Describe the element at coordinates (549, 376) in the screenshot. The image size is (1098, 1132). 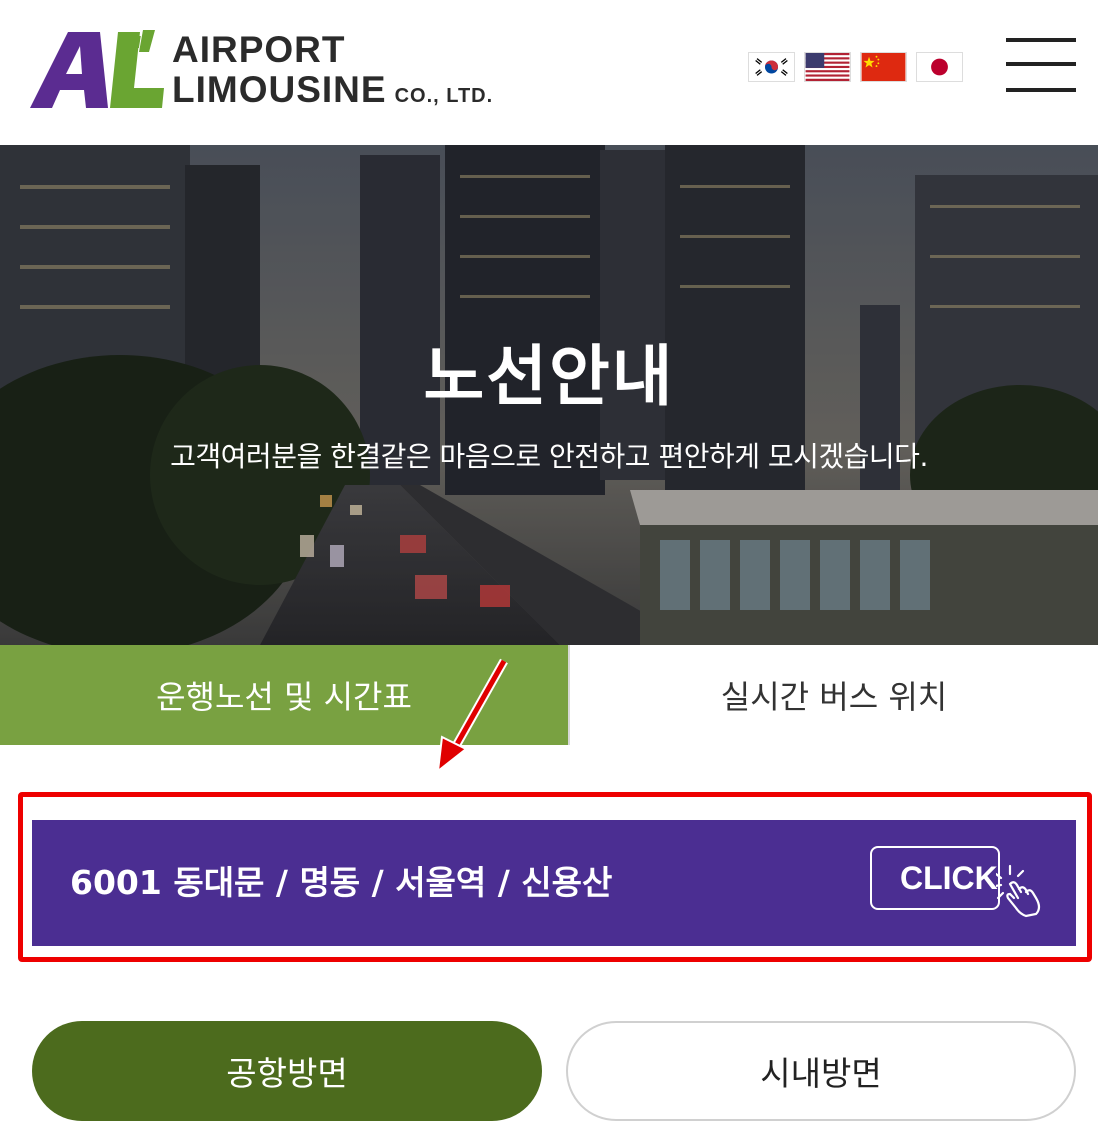
I see `page-title: 노선안내` at that location.